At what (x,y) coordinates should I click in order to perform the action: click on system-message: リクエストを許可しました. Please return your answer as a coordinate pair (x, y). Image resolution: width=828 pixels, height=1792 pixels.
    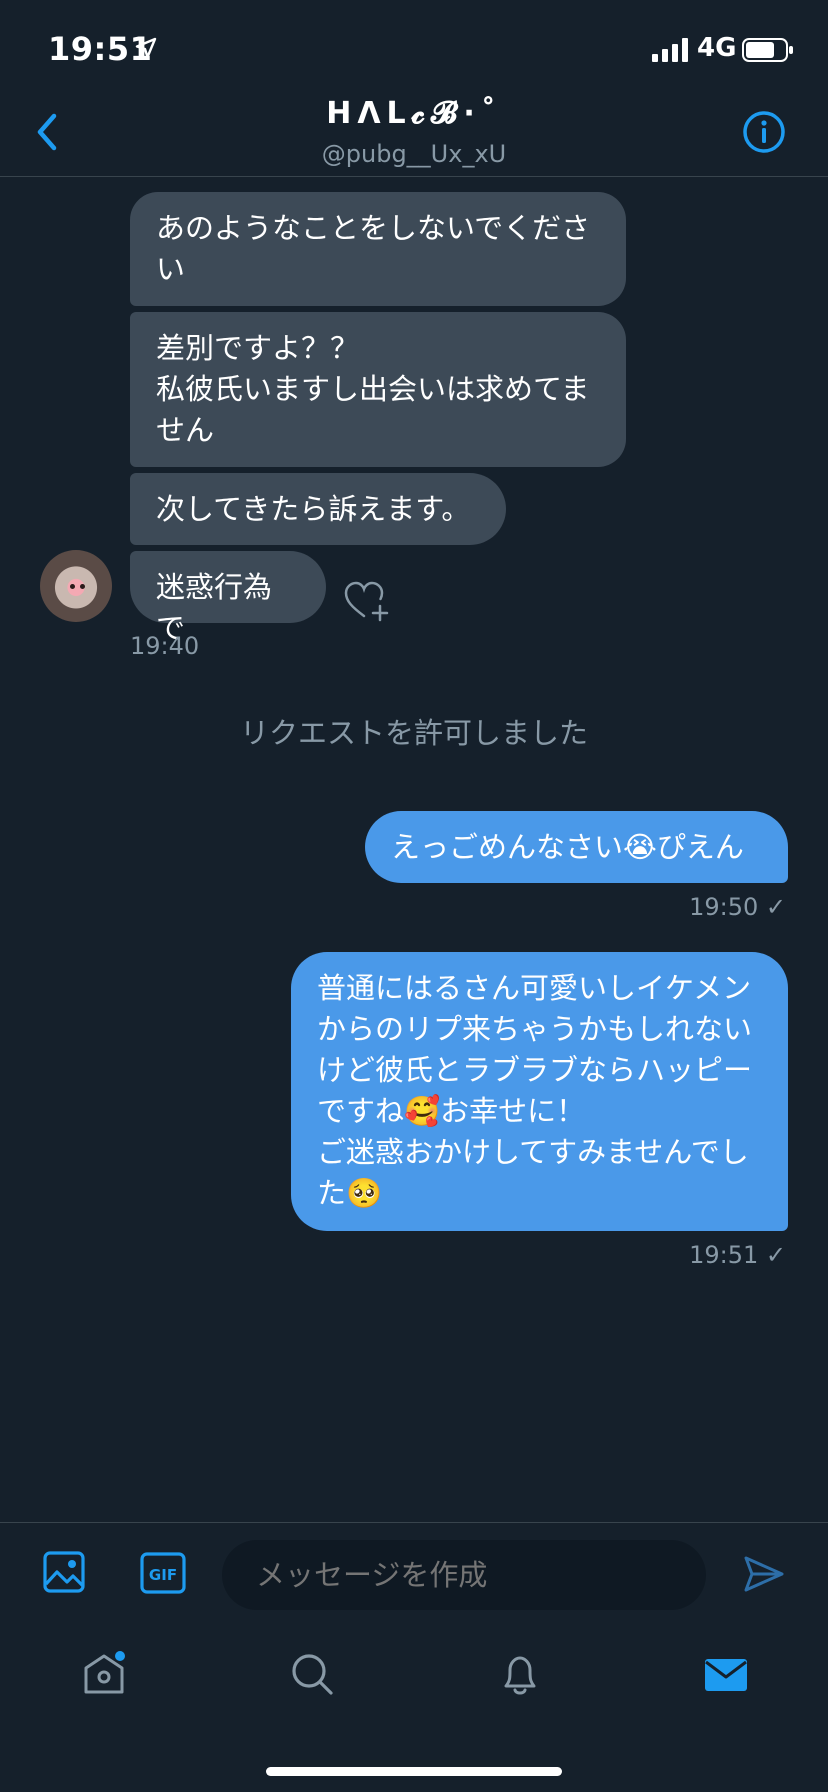
    Looking at the image, I should click on (413, 733).